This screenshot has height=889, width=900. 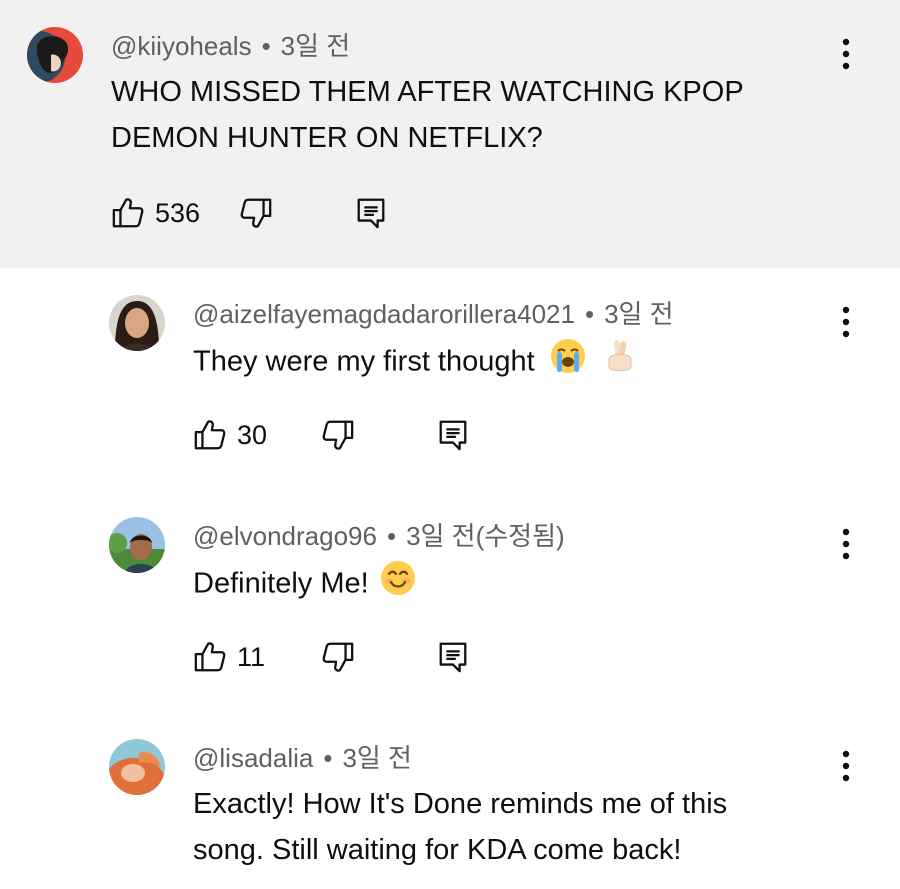 What do you see at coordinates (253, 758) in the screenshot?
I see `username: @lisadalia` at bounding box center [253, 758].